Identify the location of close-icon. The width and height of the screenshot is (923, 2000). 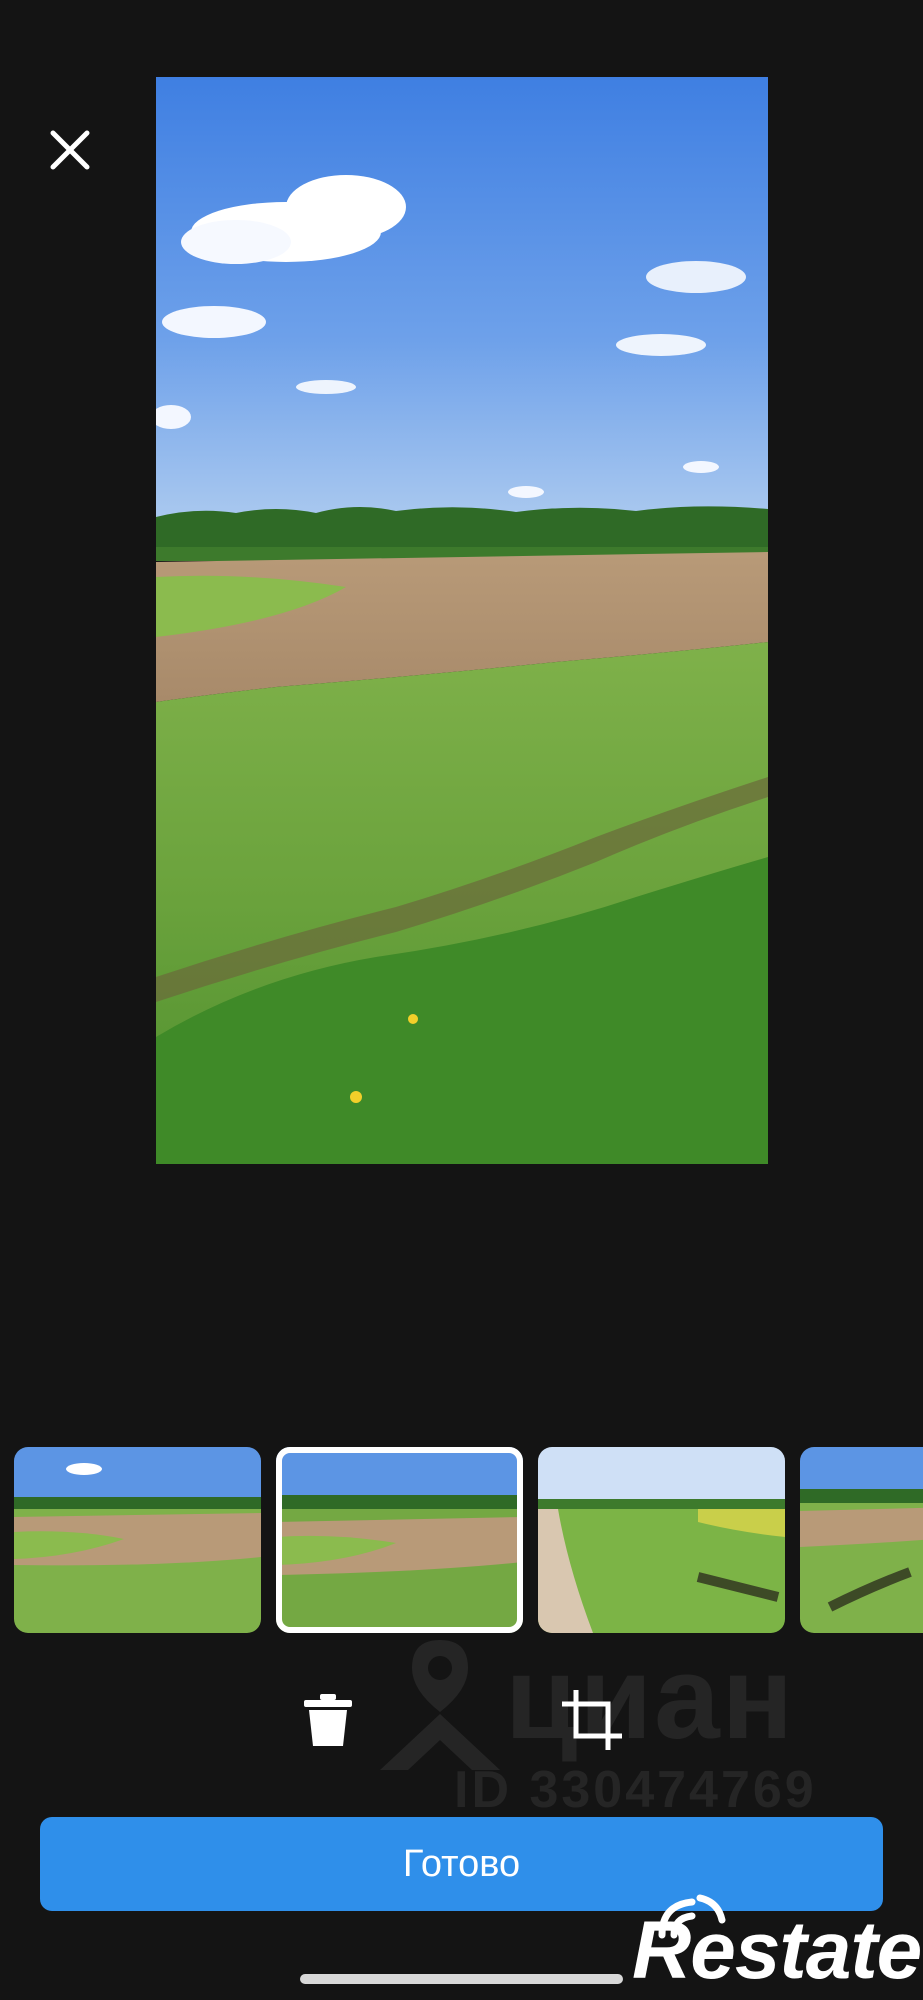
(70, 150).